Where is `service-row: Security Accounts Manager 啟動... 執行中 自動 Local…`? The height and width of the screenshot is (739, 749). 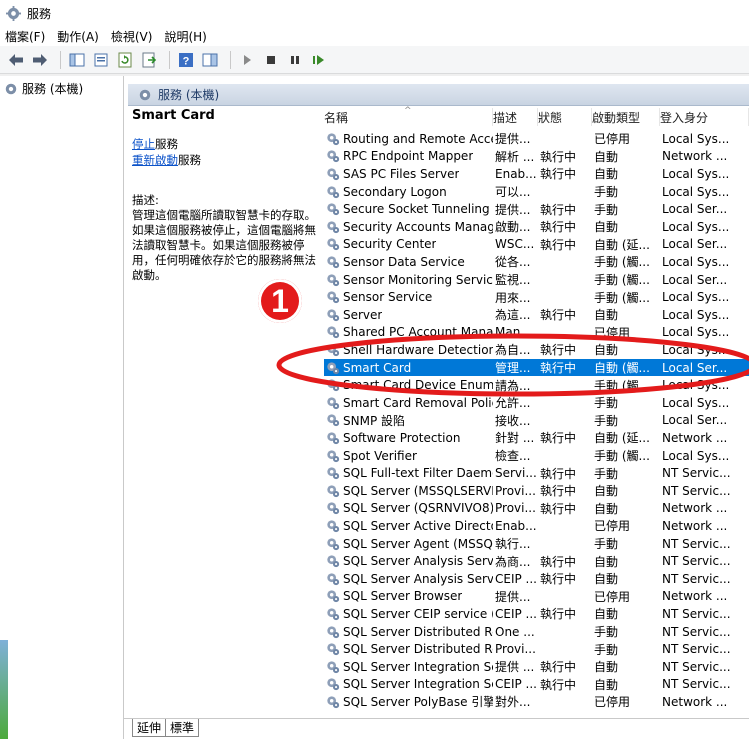
service-row: Security Accounts Manager 啟動... 執行中 自動 Local… is located at coordinates (536, 227).